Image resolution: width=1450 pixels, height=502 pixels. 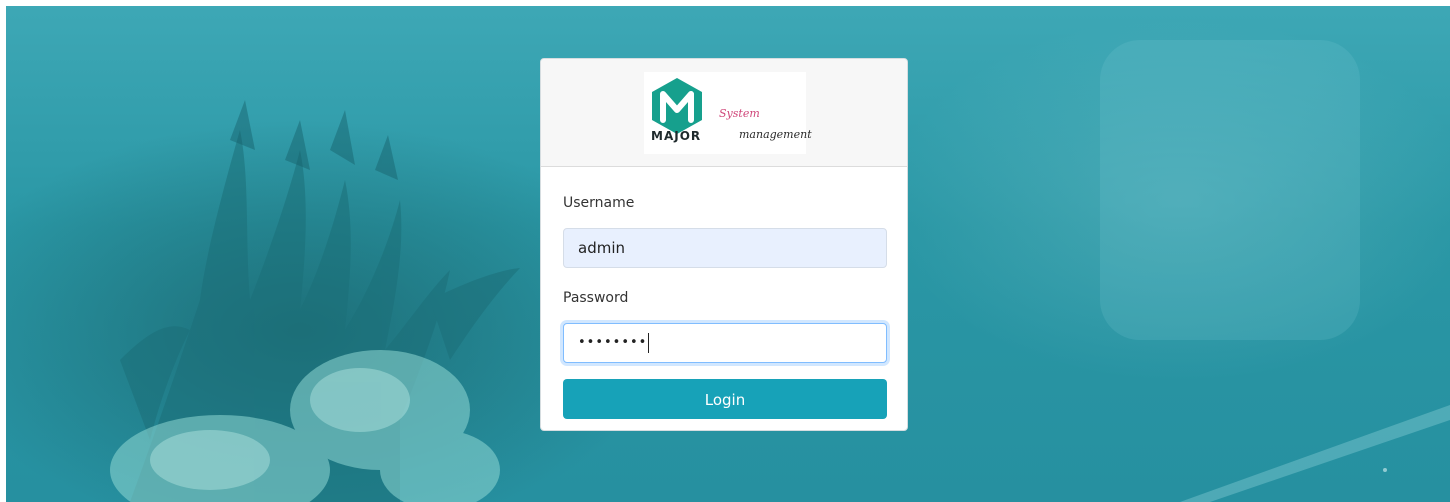 I want to click on login-form: Username admin Password •••••••• Login, so click(x=724, y=306).